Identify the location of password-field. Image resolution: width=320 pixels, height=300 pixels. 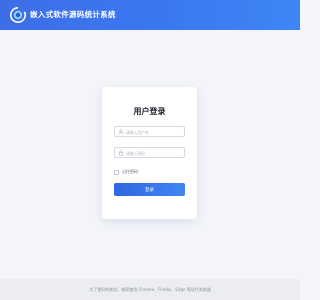
(149, 152).